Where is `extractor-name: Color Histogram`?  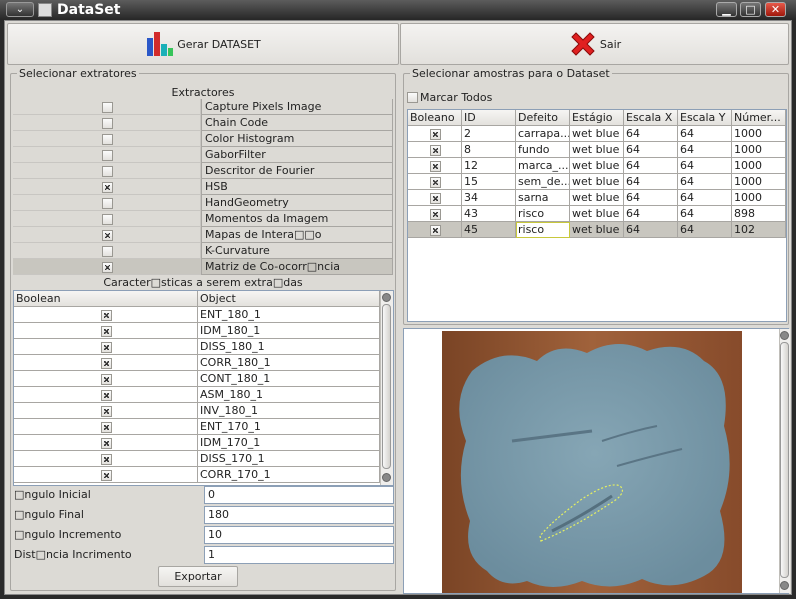
extractor-name: Color Histogram is located at coordinates (297, 139).